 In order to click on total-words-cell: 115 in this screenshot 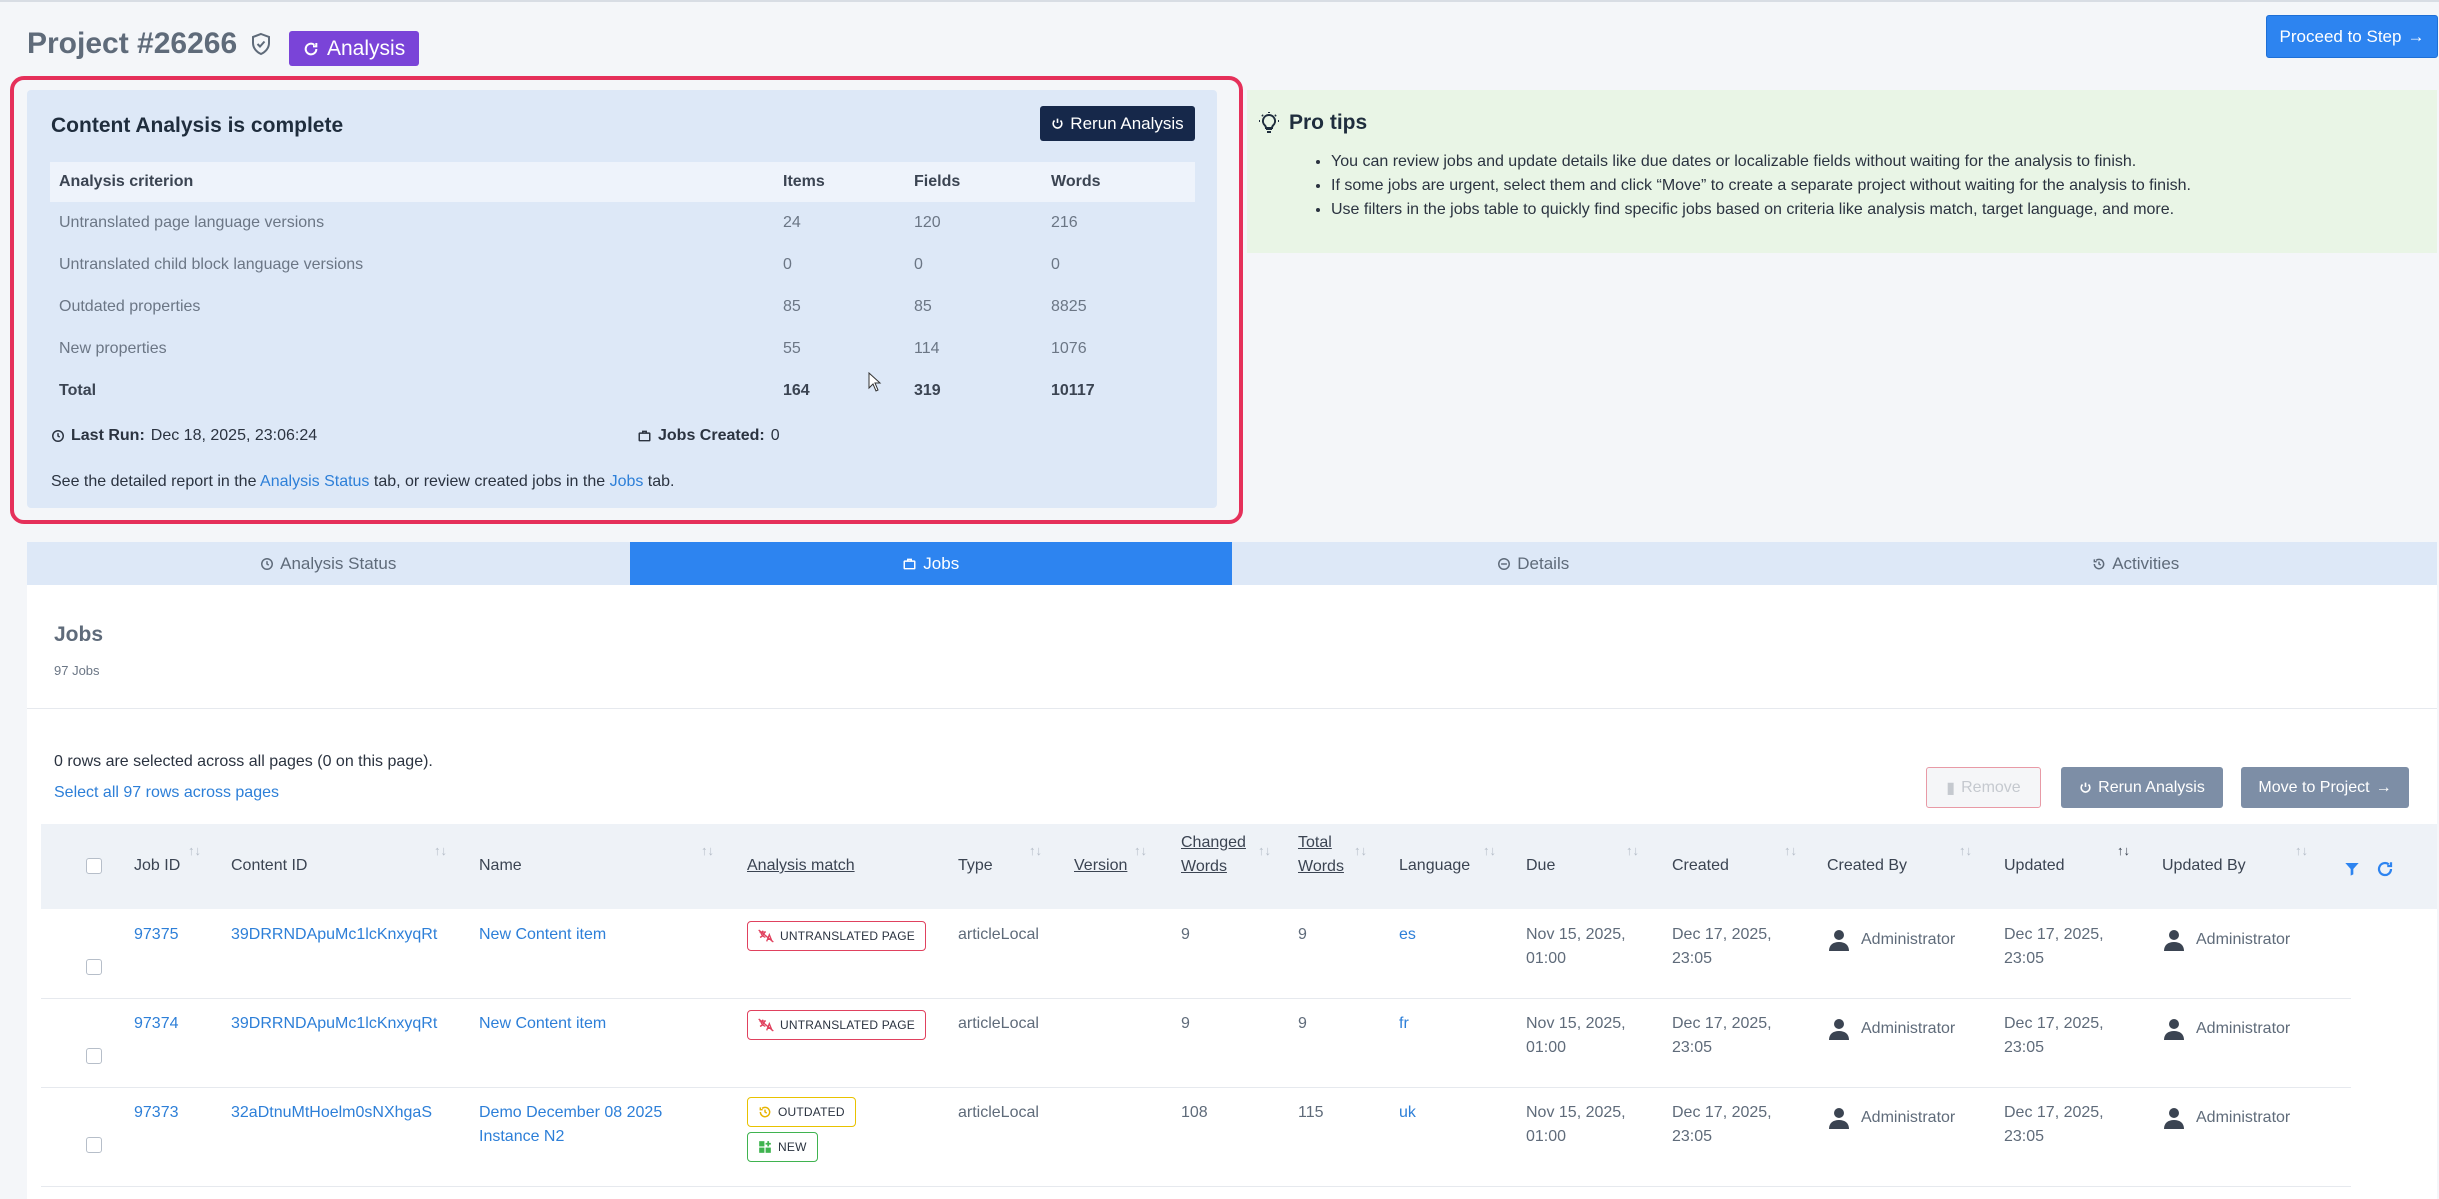, I will do `click(1311, 1112)`.